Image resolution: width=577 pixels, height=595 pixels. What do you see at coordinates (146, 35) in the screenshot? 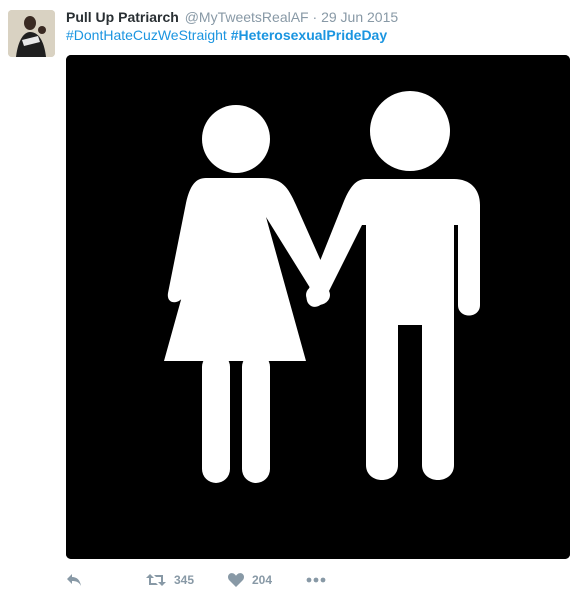
I see `hashtag-link: #DontHateCuzWeStraight` at bounding box center [146, 35].